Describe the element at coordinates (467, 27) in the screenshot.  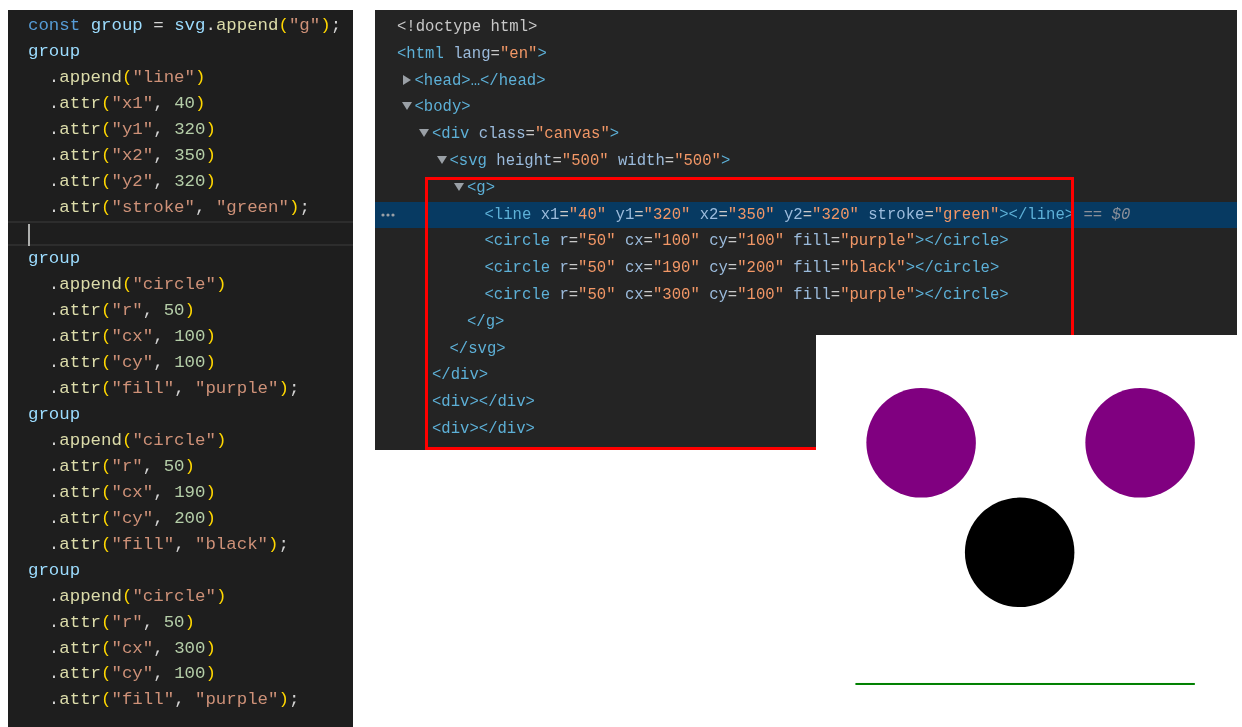
I see `dom-node-text: <!doctype html>` at that location.